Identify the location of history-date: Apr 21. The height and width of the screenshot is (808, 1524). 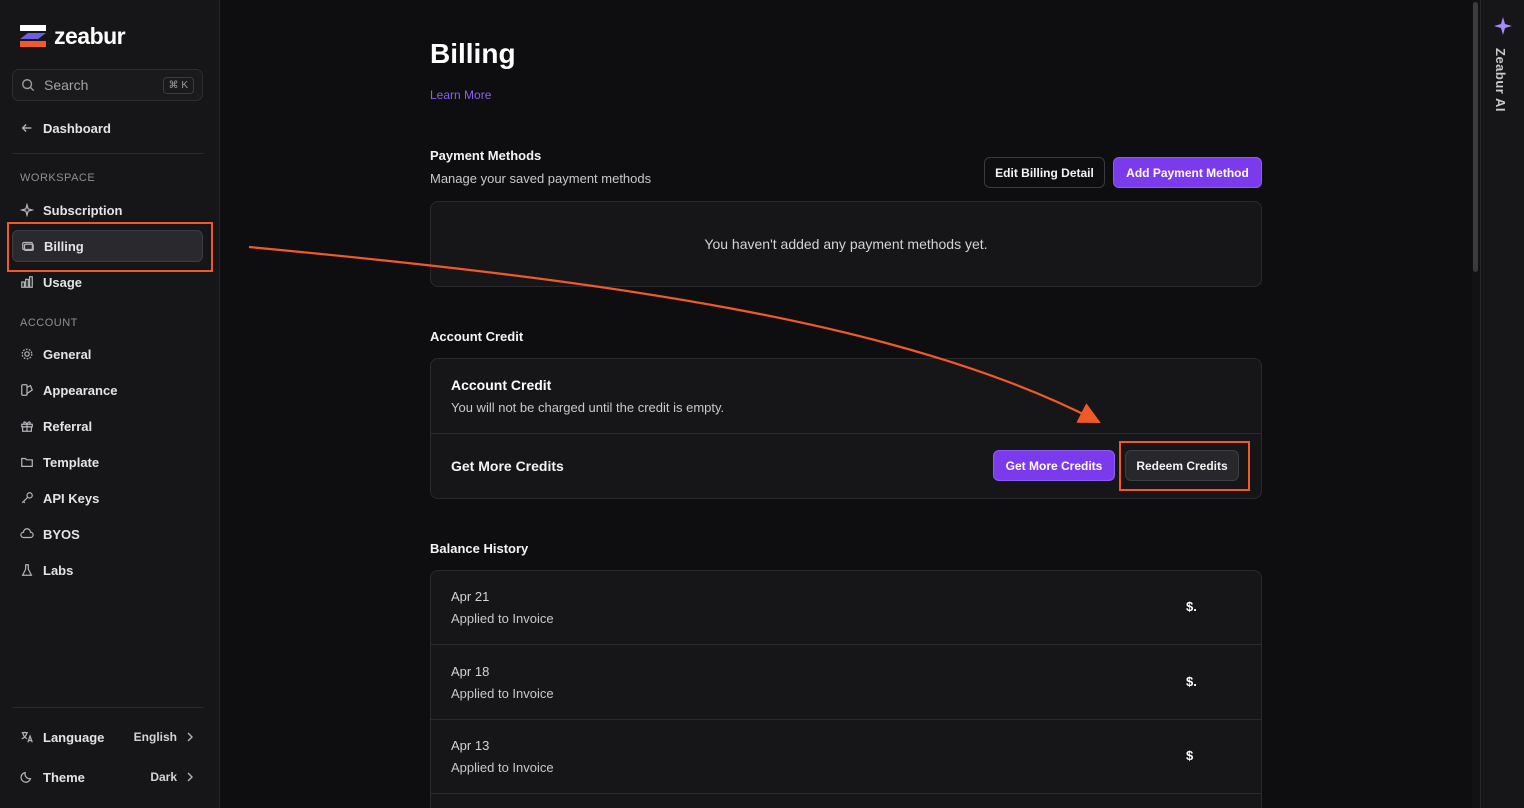
(470, 596).